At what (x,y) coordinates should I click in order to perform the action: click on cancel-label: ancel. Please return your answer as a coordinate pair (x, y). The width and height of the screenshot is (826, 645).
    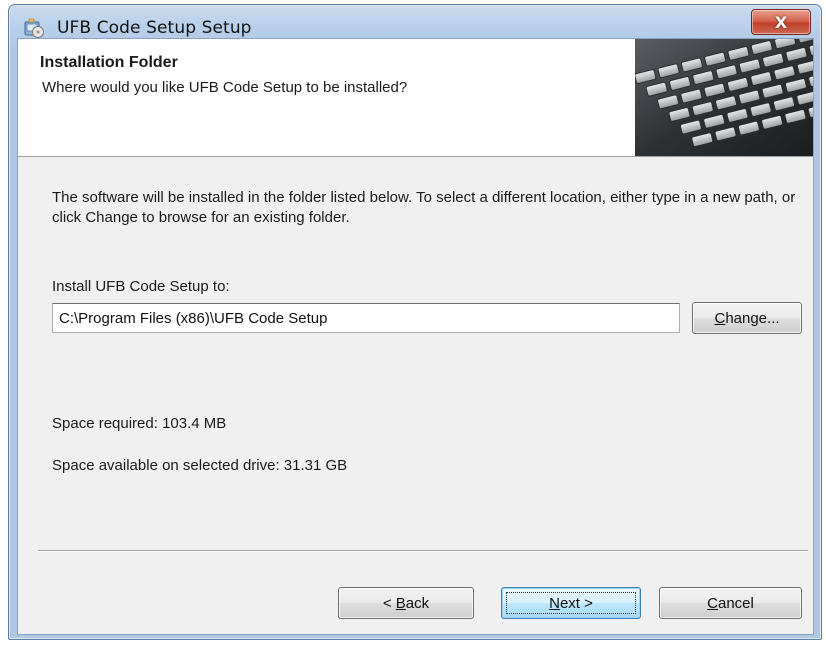
    Looking at the image, I should click on (735, 603).